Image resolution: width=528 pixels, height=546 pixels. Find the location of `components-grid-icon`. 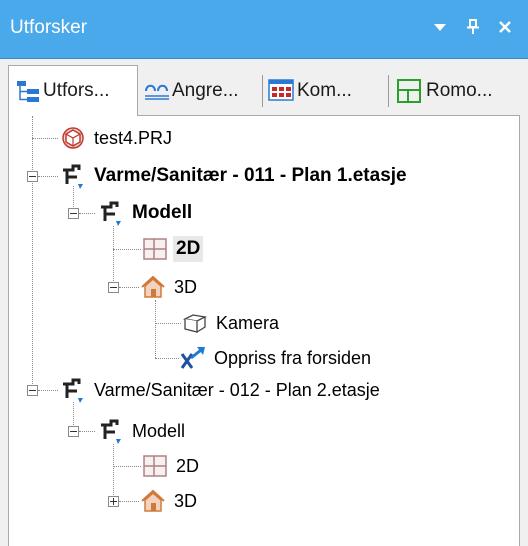

components-grid-icon is located at coordinates (281, 90).